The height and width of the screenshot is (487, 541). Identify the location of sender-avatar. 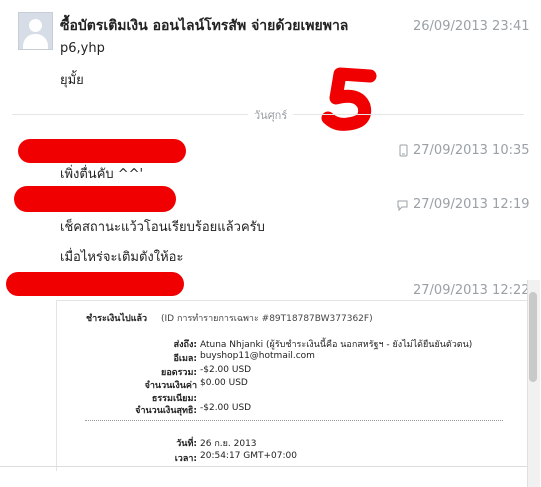
(35, 31).